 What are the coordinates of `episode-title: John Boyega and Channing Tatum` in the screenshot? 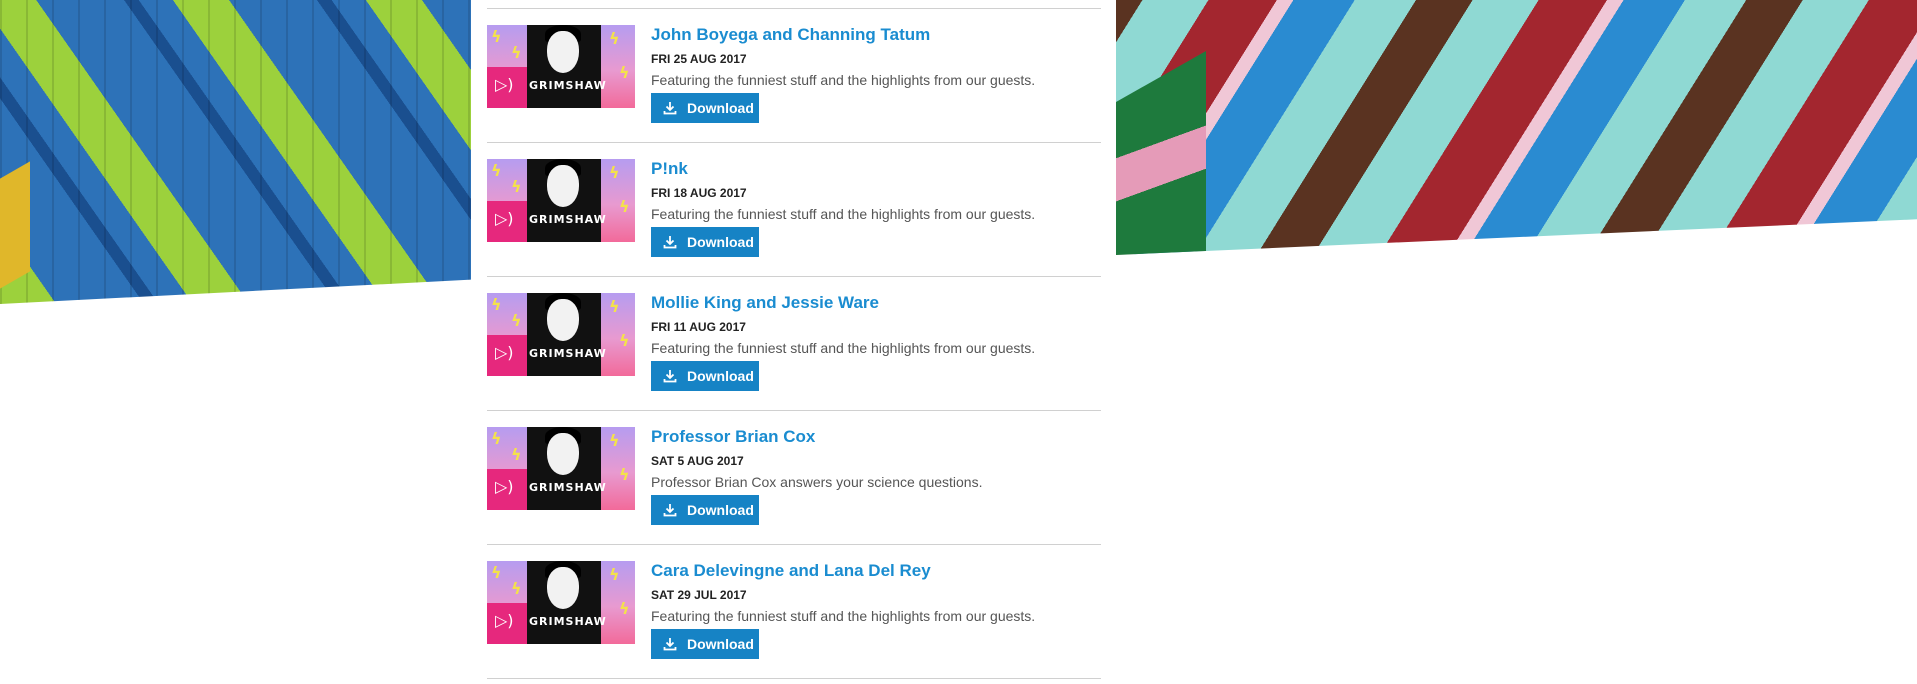 It's located at (790, 35).